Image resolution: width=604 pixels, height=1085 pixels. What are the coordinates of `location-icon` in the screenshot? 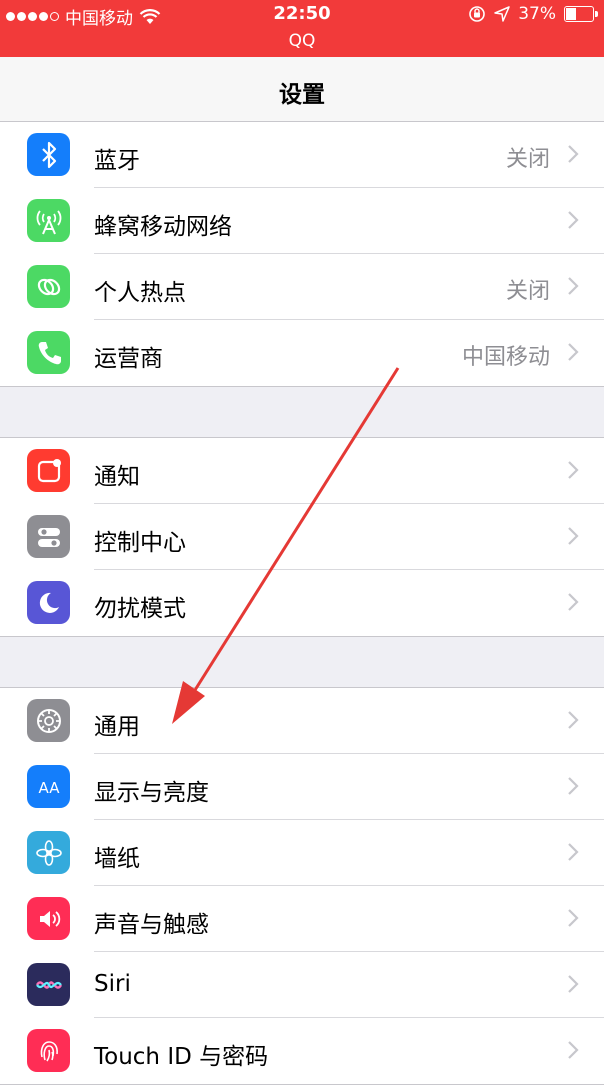 It's located at (502, 14).